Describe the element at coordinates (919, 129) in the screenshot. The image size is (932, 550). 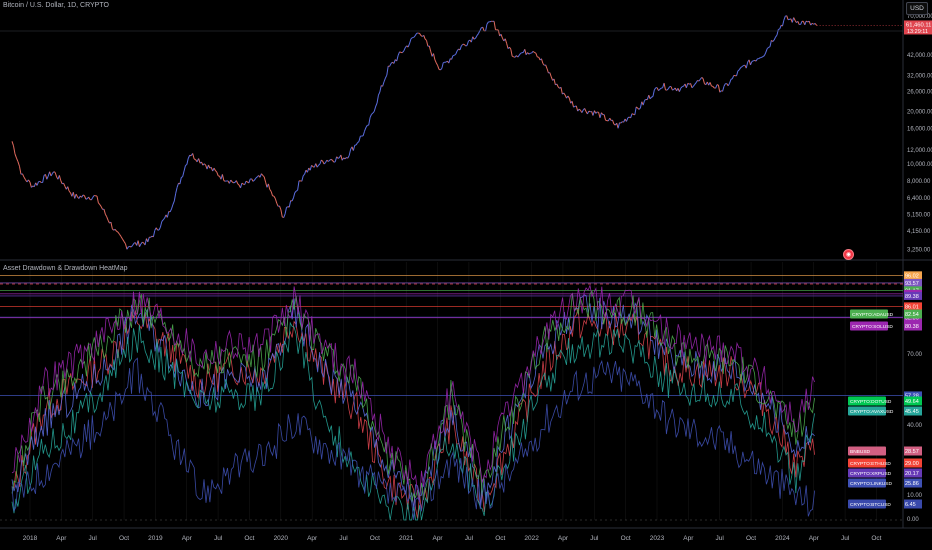
I see `price-tick-label: 16,000.00` at that location.